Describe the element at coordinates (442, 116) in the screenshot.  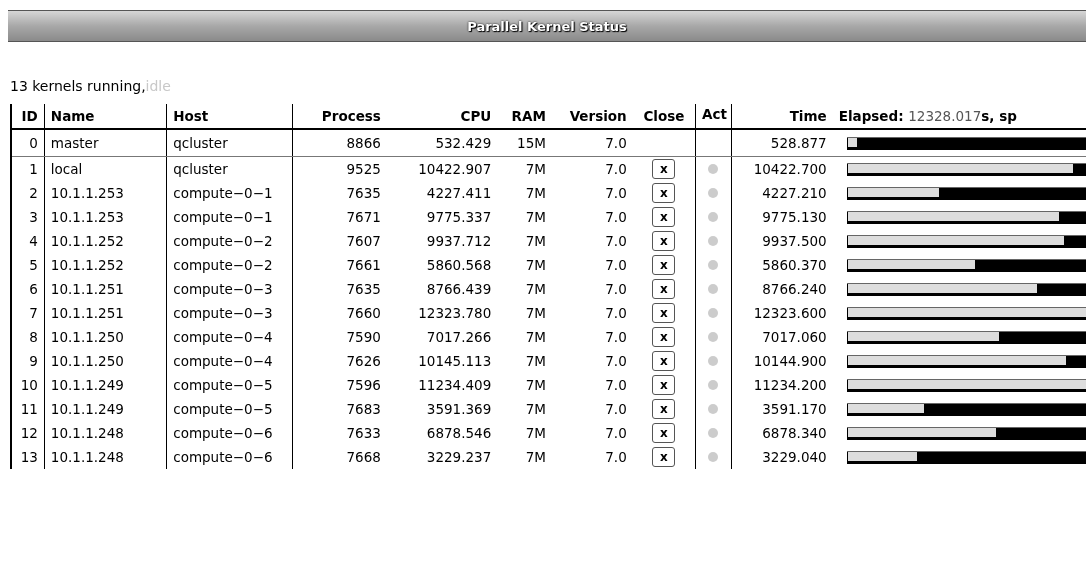
I see `column-header: CPU` at that location.